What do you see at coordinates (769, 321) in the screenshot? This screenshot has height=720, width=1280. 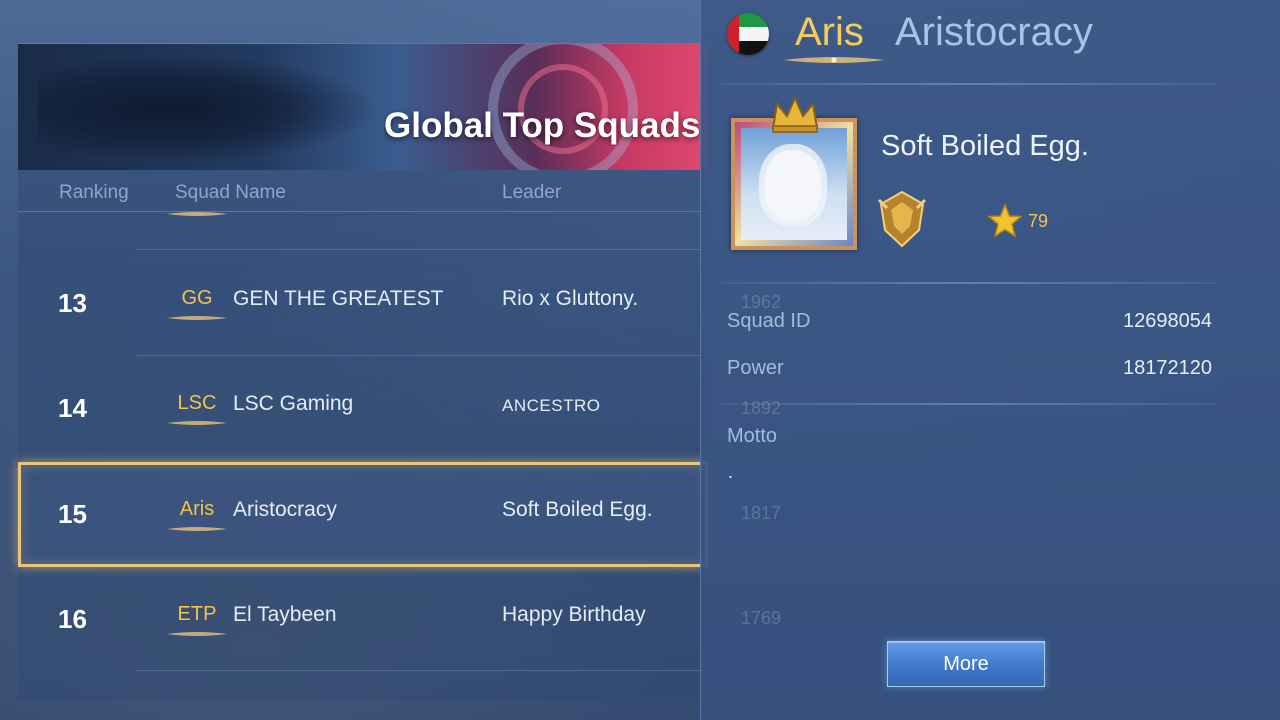 I see `squad-id-label: Squad ID` at bounding box center [769, 321].